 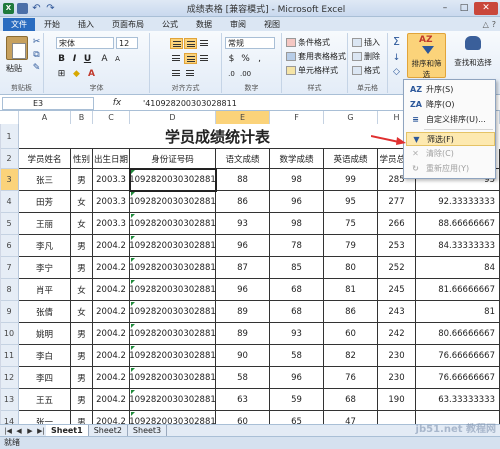 What do you see at coordinates (397, 312) in the screenshot?
I see `table-cell: 243` at bounding box center [397, 312].